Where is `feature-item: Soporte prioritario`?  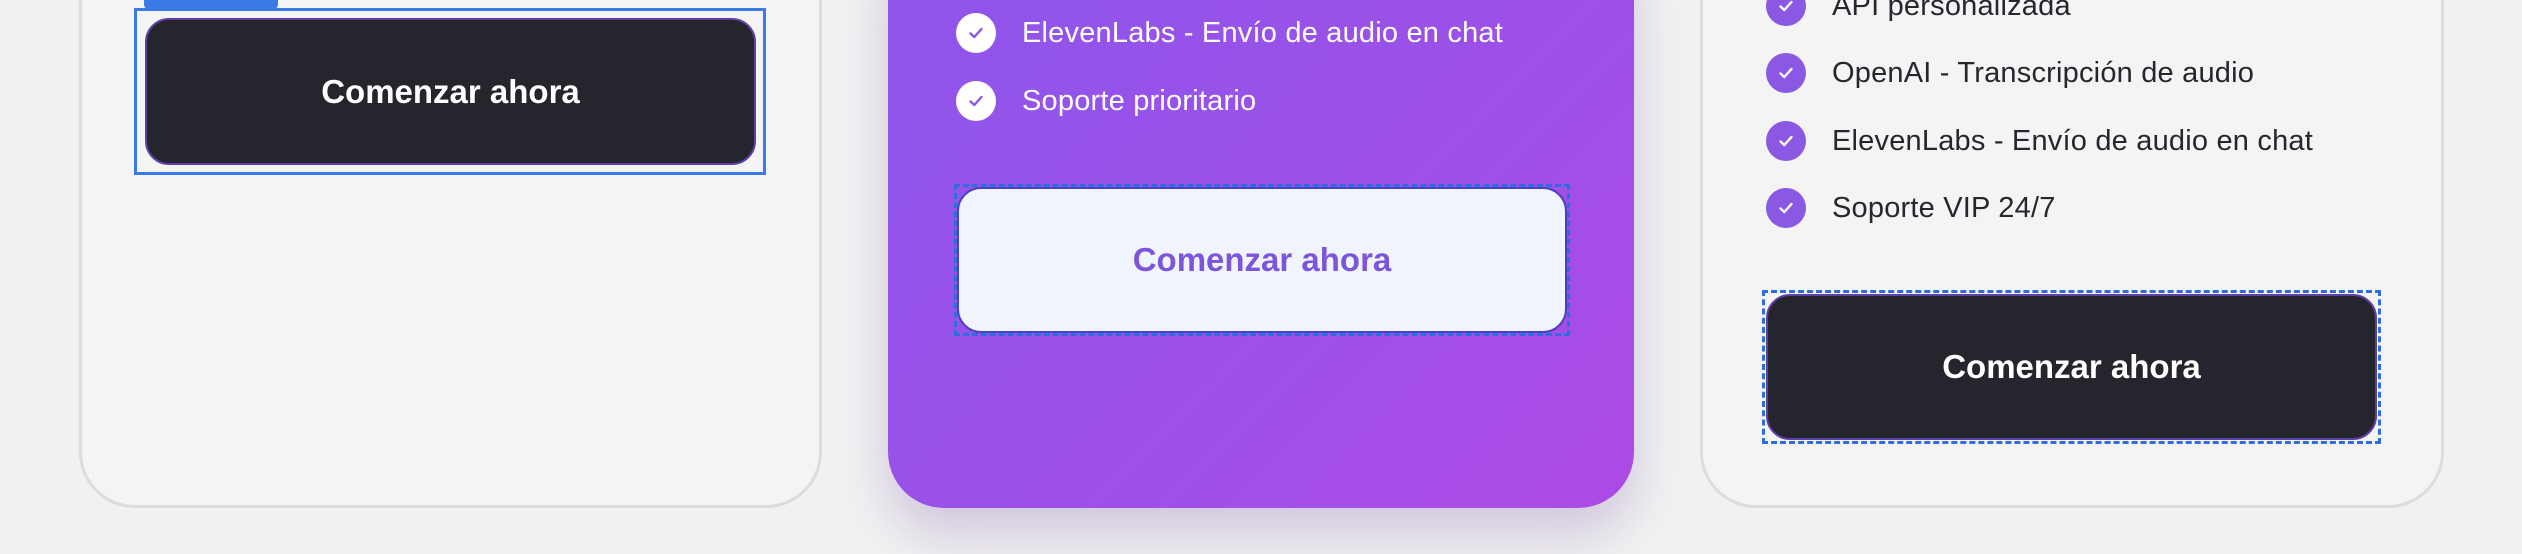 feature-item: Soporte prioritario is located at coordinates (1106, 101).